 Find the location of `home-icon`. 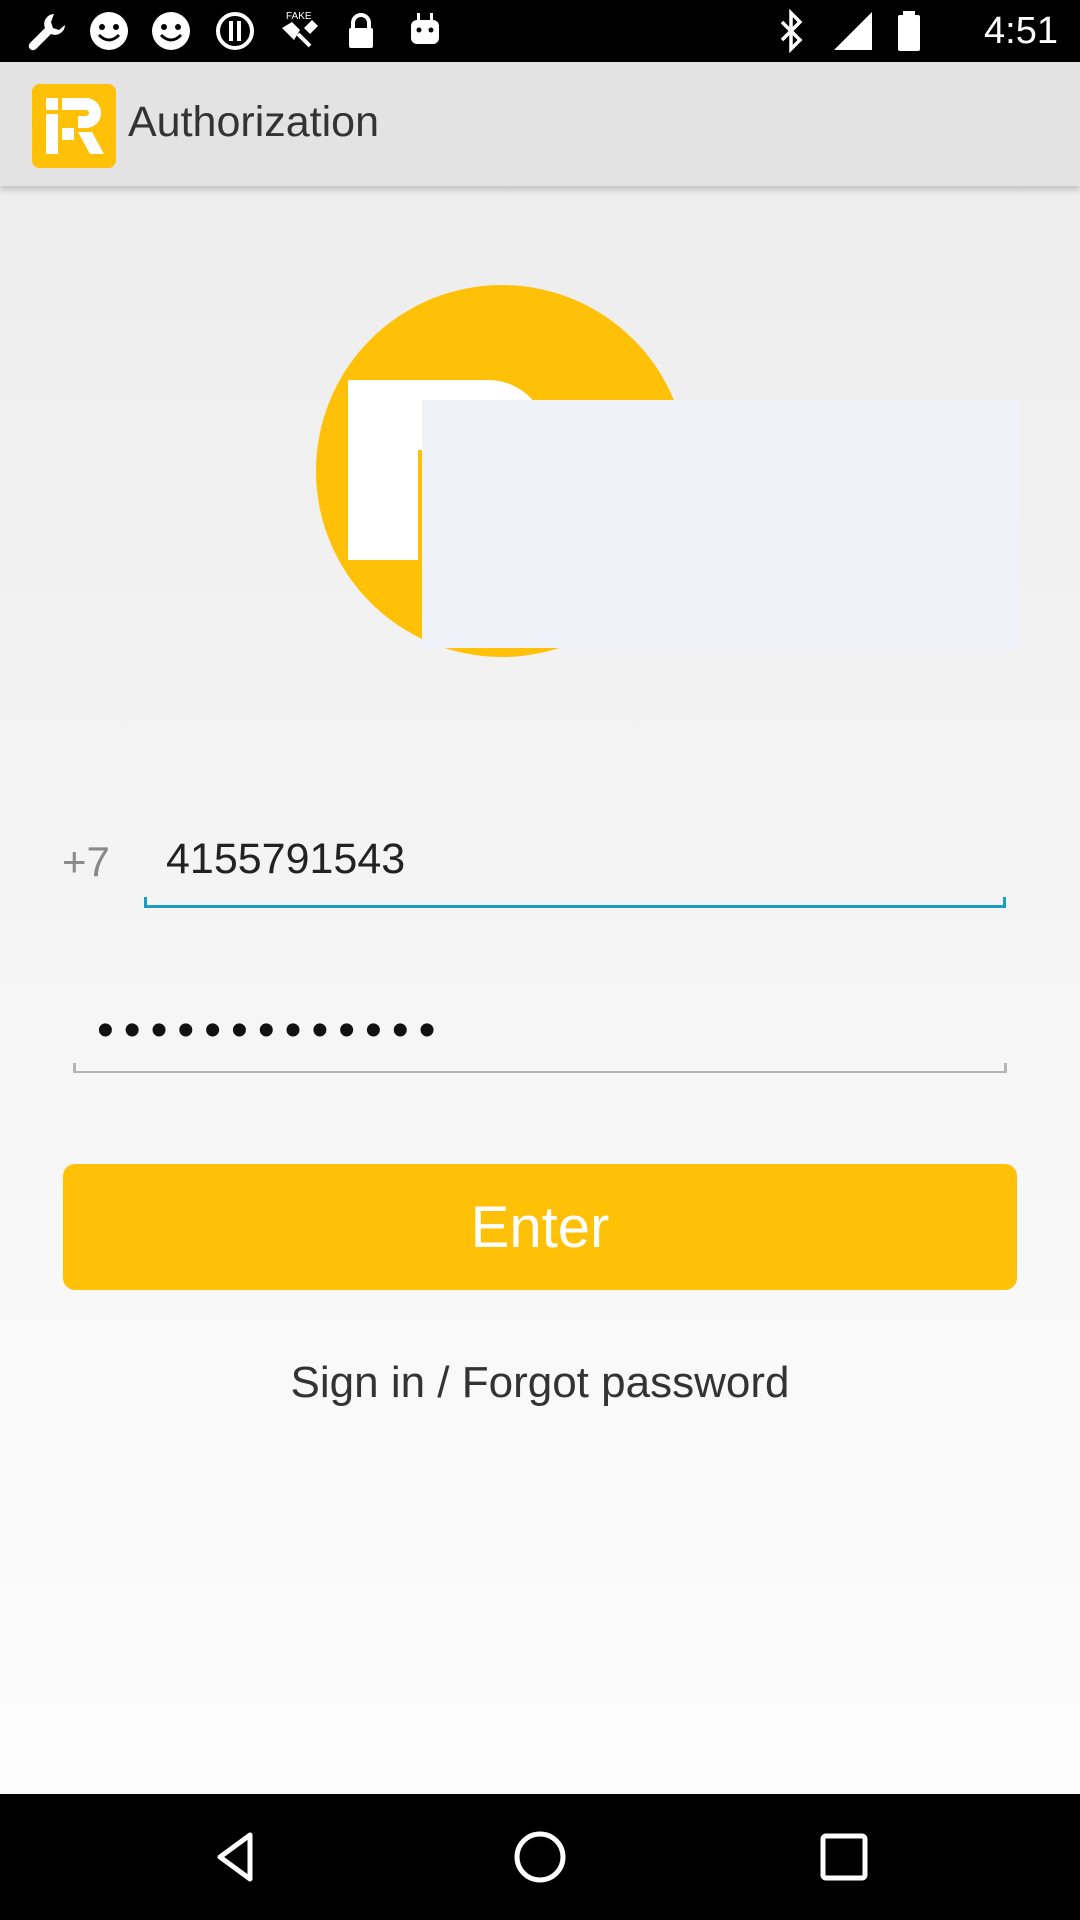

home-icon is located at coordinates (540, 1857).